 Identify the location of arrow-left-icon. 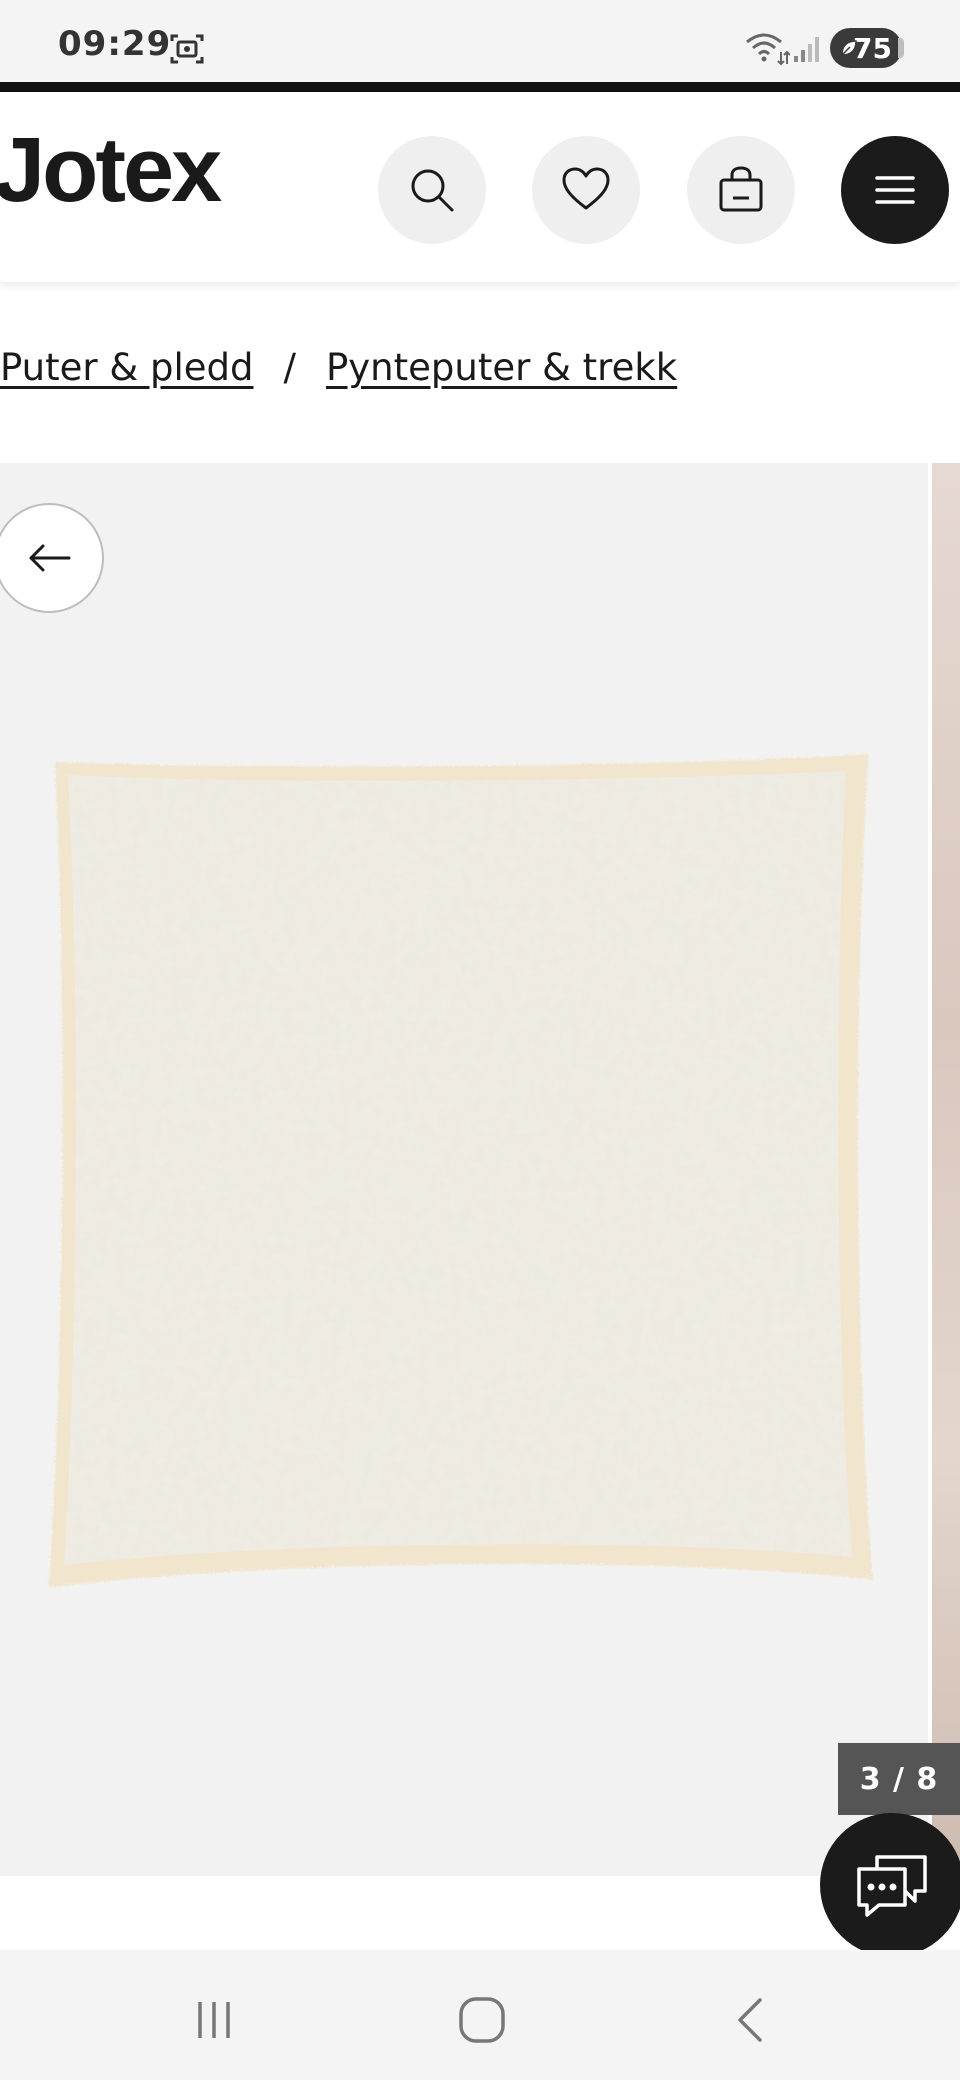
(50, 558).